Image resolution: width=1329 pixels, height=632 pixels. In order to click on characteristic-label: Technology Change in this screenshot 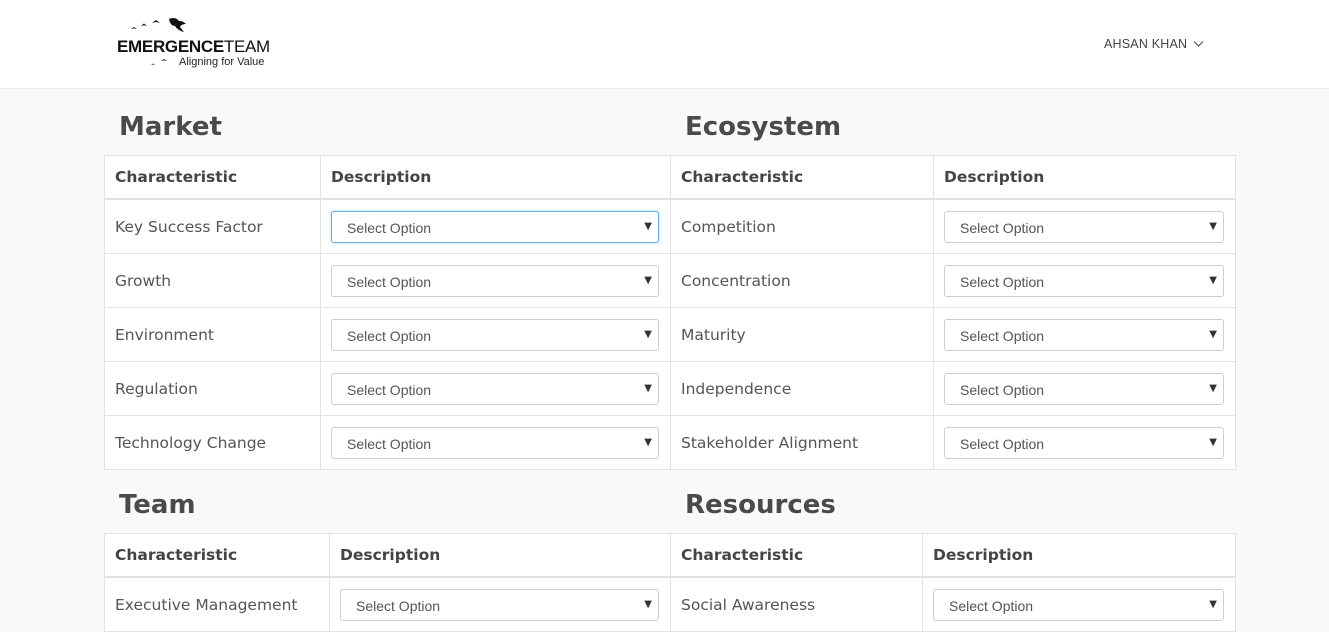, I will do `click(212, 442)`.